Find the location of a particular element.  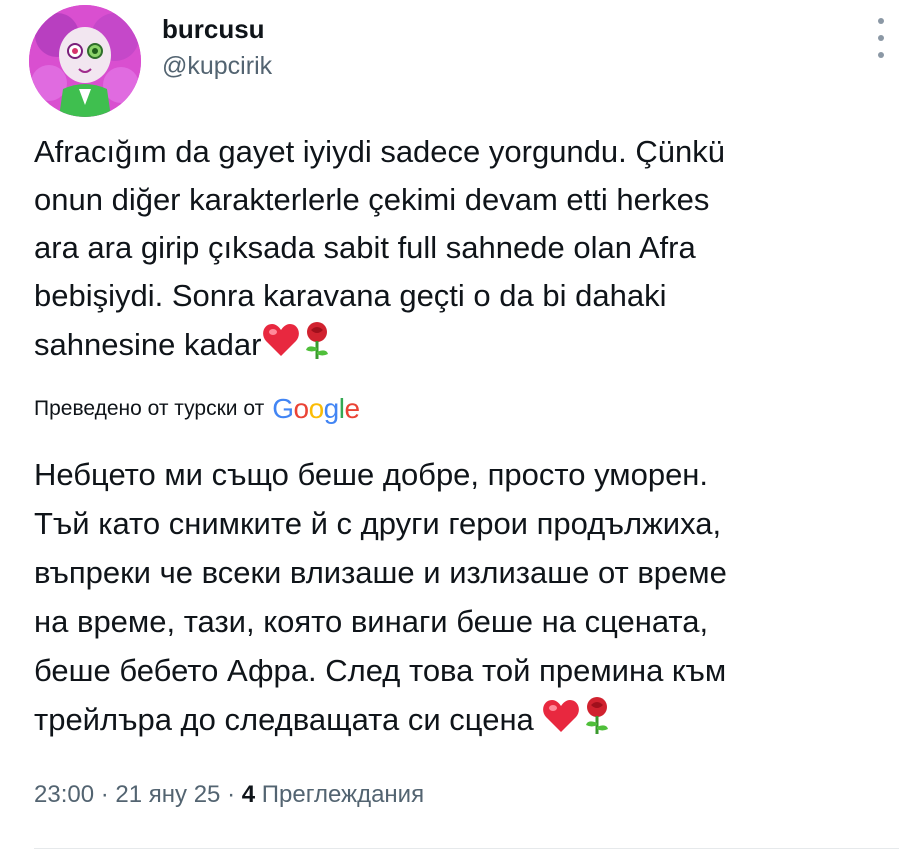

tweet-time: 23:00 is located at coordinates (64, 794).